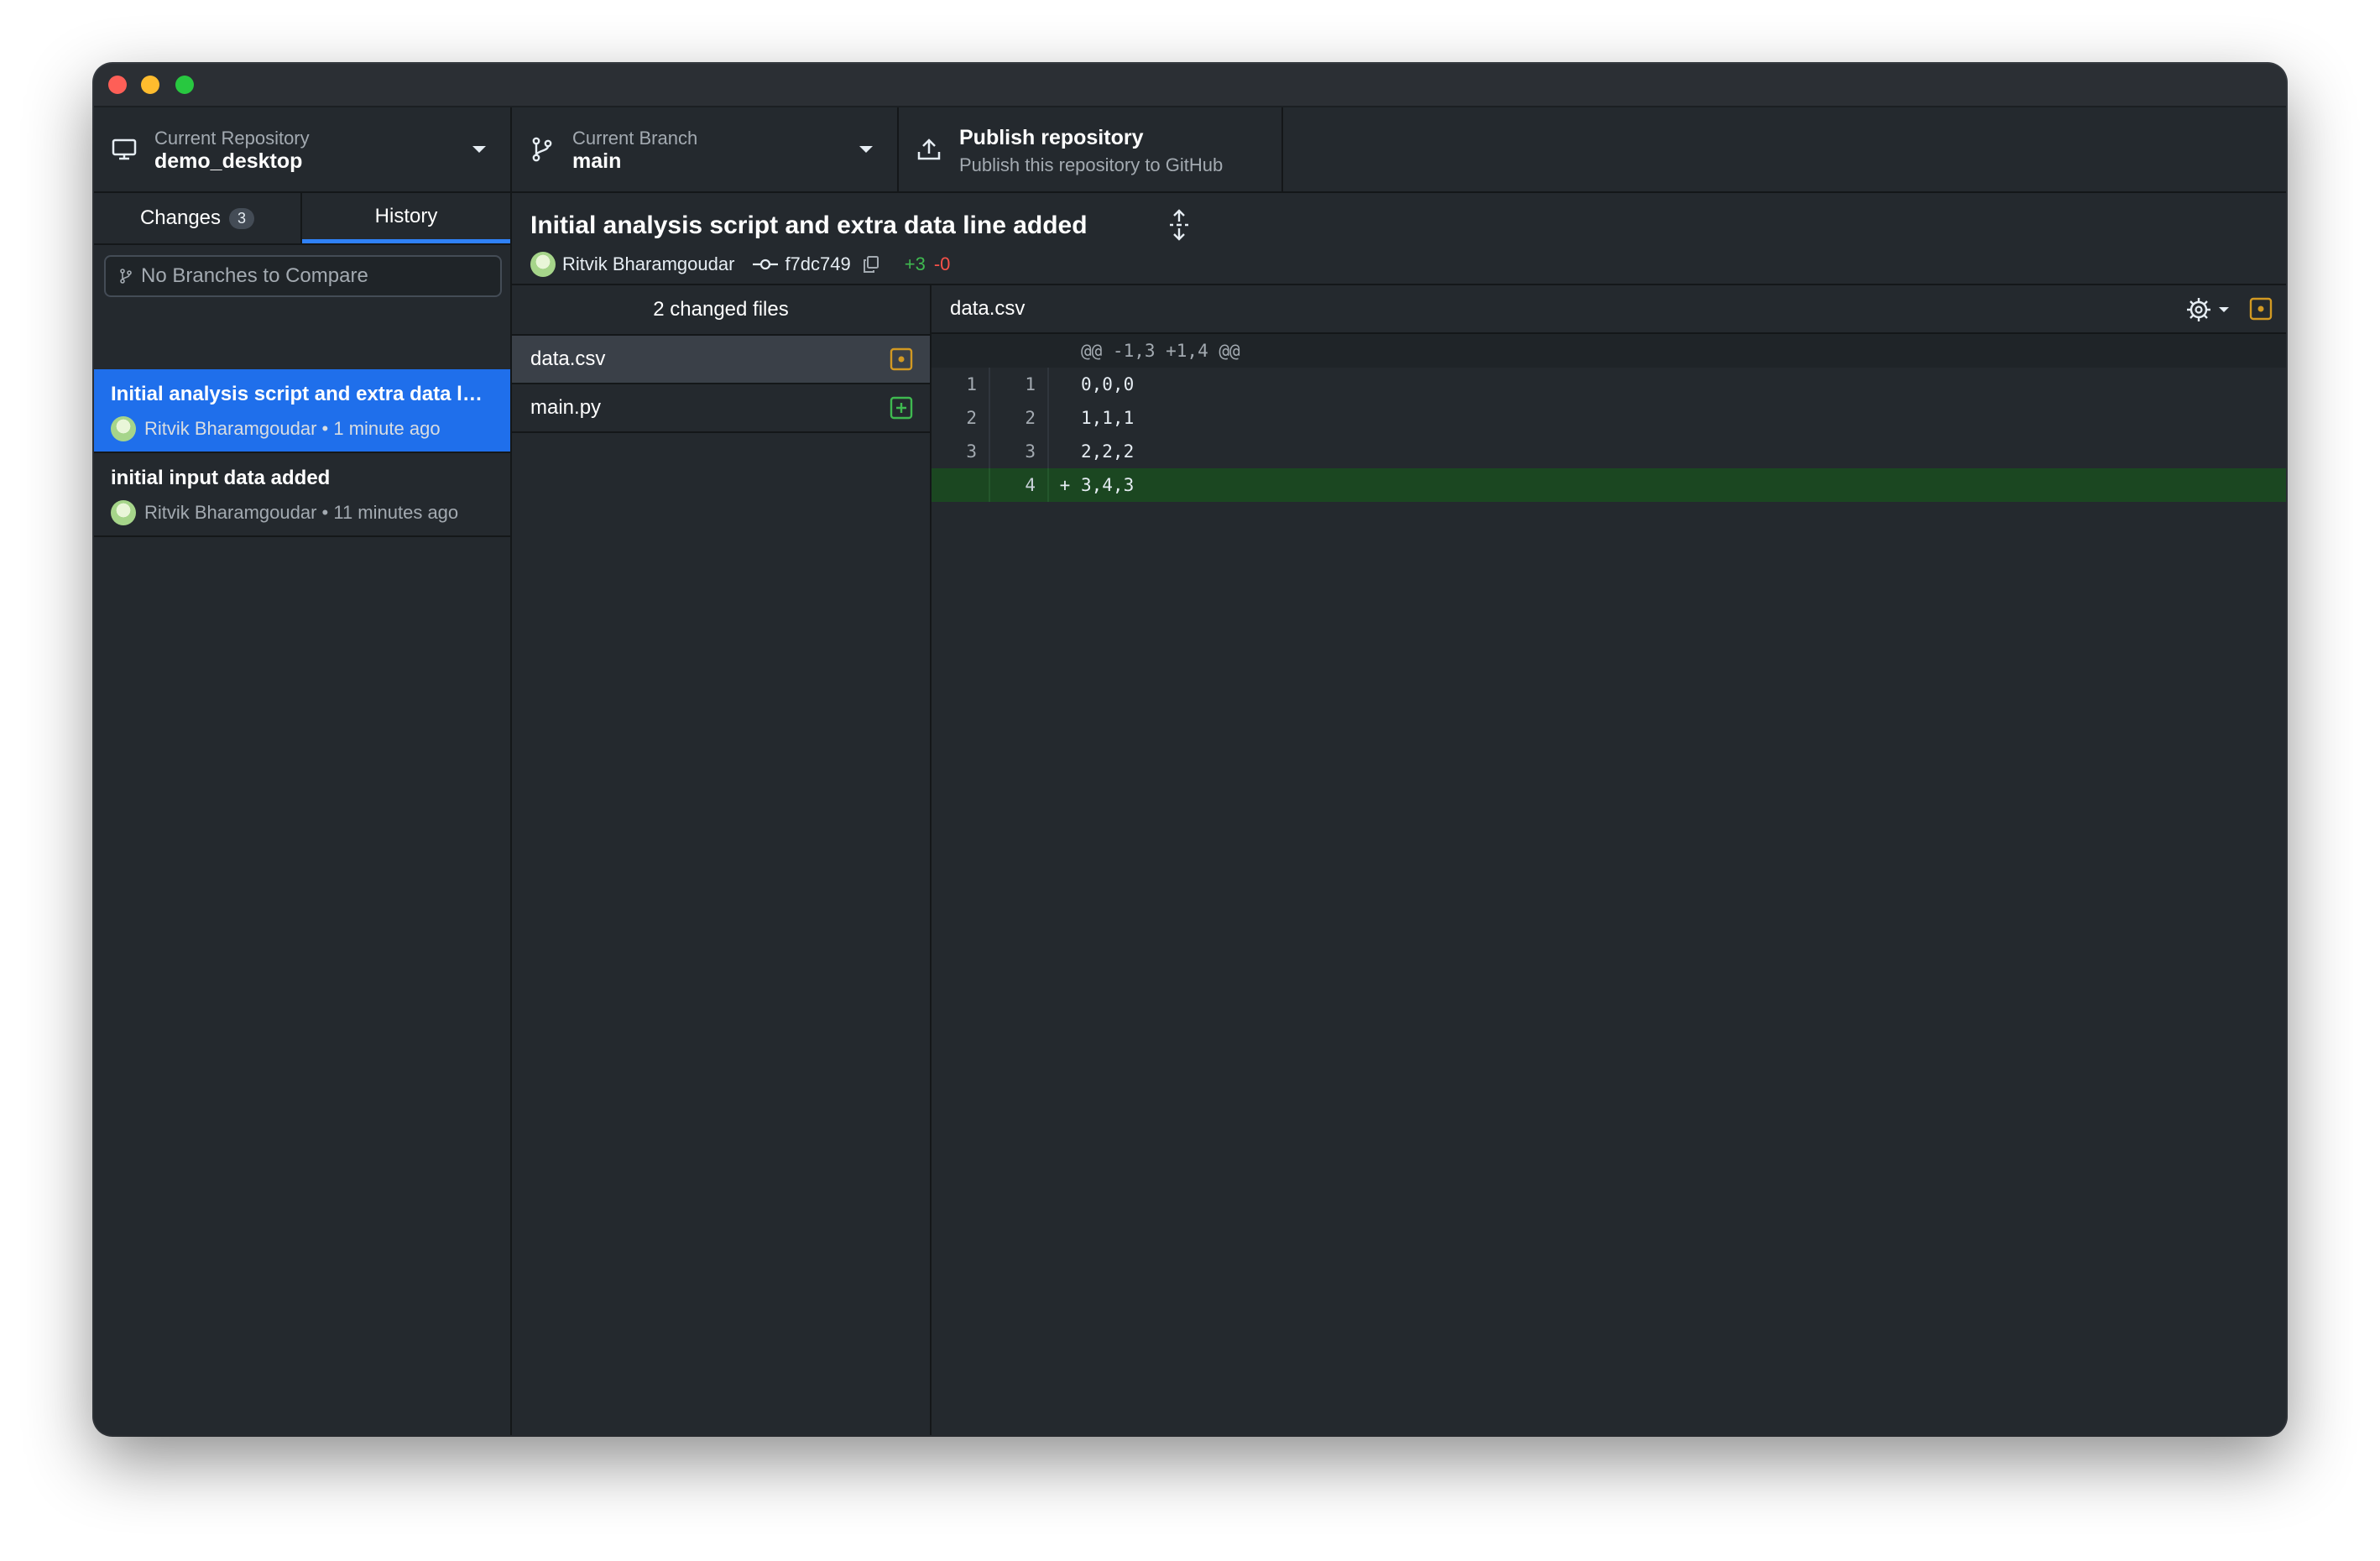 The width and height of the screenshot is (2380, 1561). What do you see at coordinates (766, 264) in the screenshot?
I see `git-commit-icon` at bounding box center [766, 264].